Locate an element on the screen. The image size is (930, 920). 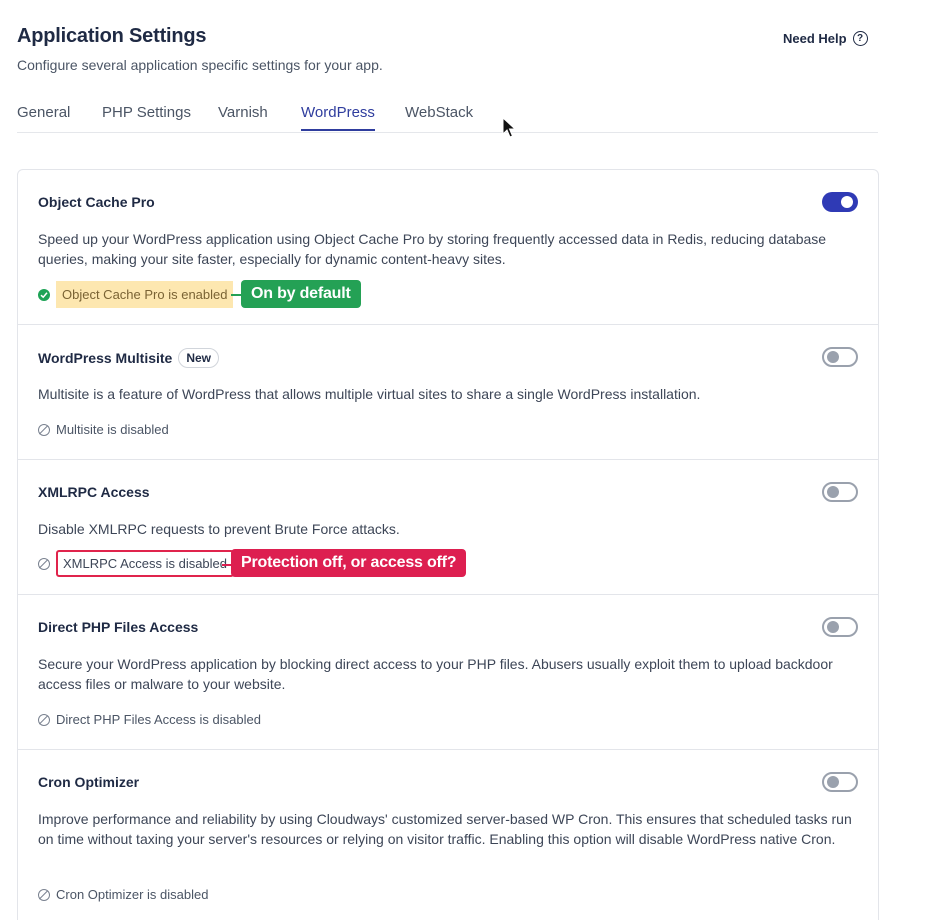
tab-general: General is located at coordinates (43, 116).